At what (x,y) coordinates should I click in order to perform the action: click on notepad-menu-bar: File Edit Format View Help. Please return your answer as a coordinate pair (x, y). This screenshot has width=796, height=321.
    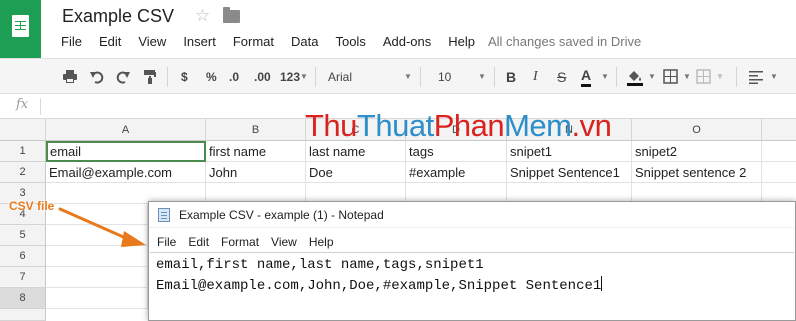
    Looking at the image, I should click on (251, 242).